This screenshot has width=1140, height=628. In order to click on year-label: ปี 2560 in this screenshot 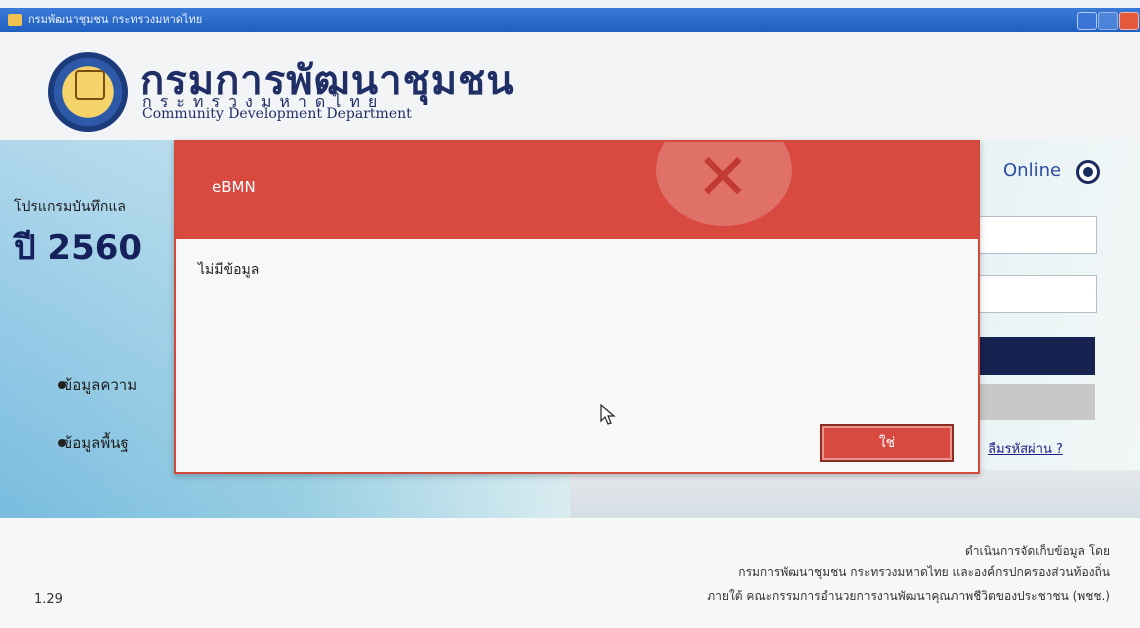, I will do `click(78, 248)`.